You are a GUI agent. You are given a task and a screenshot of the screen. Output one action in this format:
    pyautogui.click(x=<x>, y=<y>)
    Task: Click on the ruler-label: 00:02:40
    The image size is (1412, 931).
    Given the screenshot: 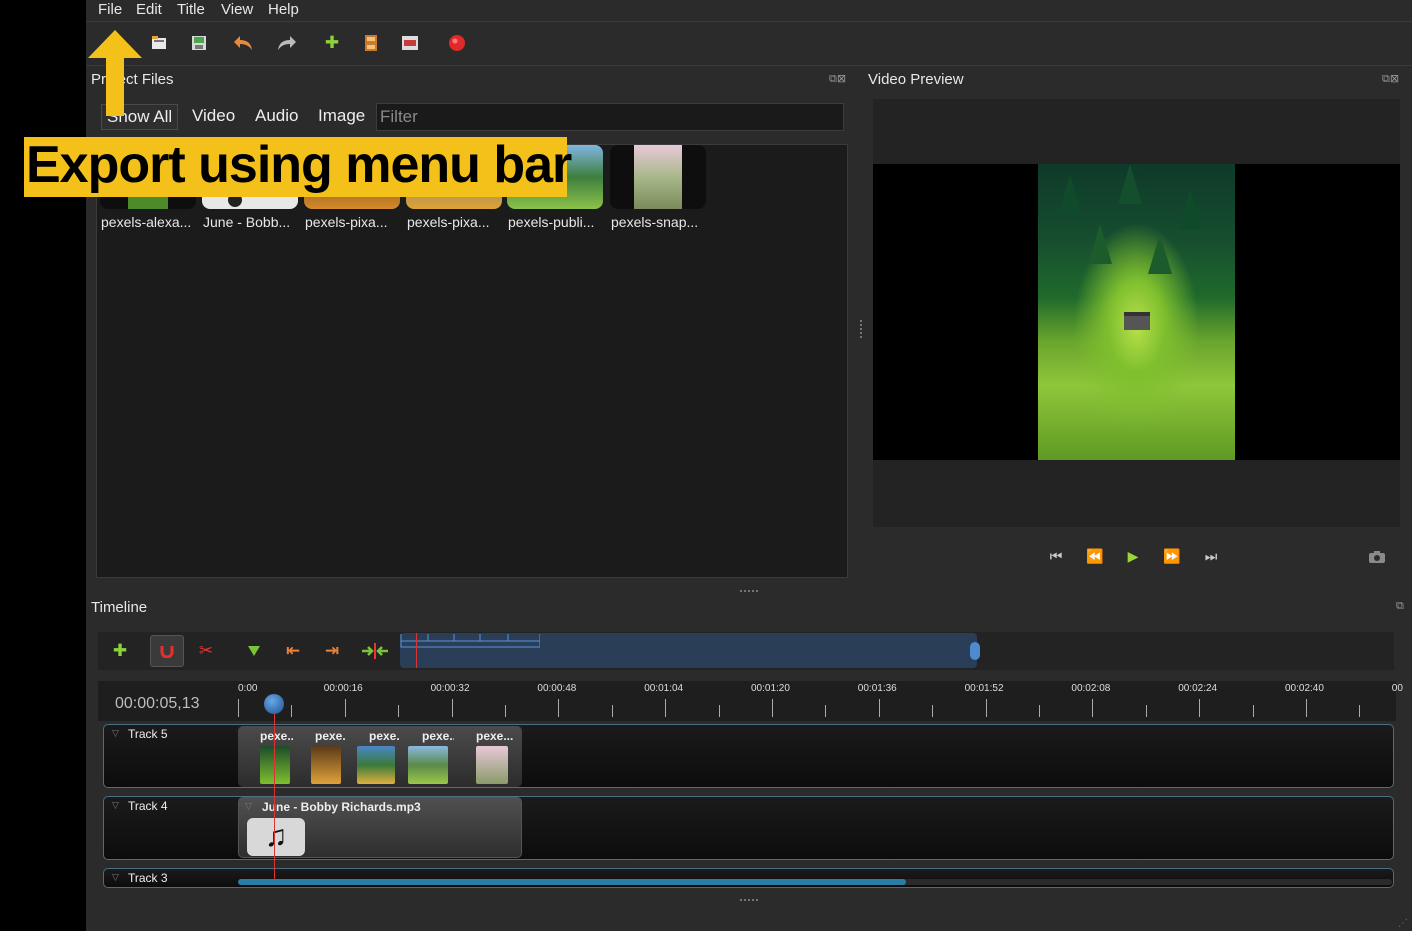 What is the action you would take?
    pyautogui.click(x=1304, y=688)
    